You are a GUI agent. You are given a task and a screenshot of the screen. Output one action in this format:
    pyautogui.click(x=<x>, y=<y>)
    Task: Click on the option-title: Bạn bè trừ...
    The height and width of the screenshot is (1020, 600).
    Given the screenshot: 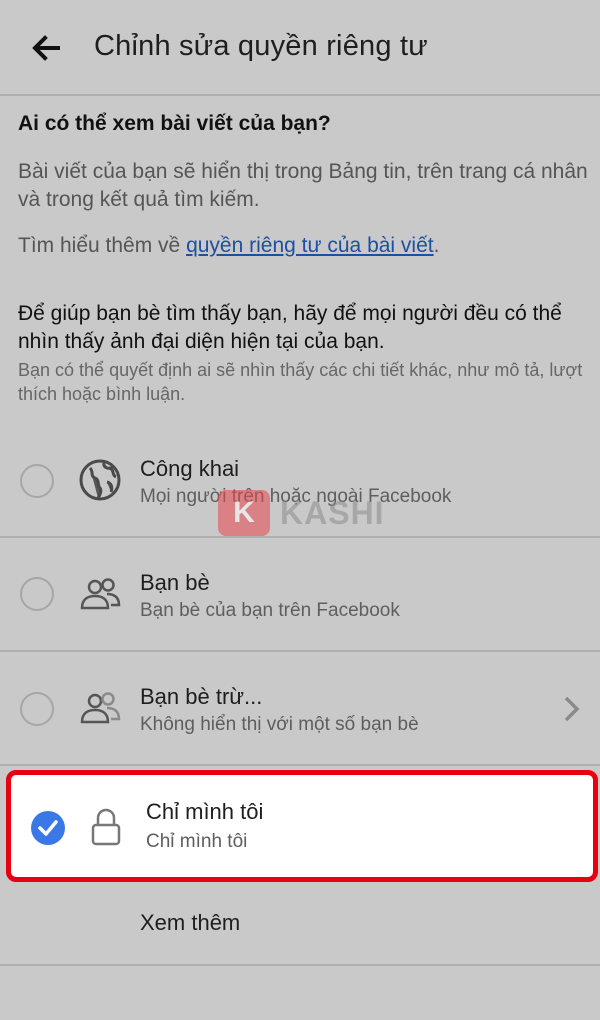 What is the action you would take?
    pyautogui.click(x=201, y=696)
    